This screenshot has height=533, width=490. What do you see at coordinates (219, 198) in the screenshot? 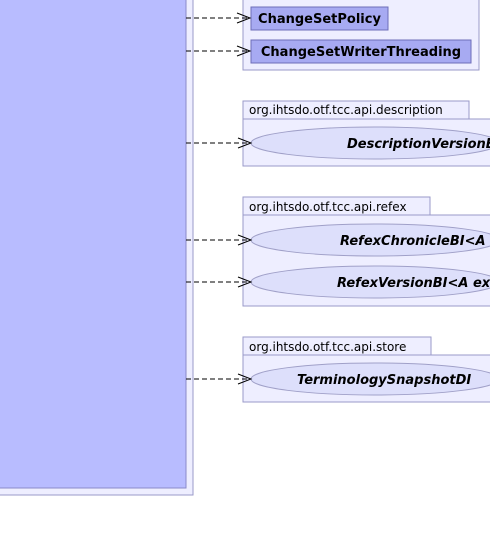
I see `dependency-arrows` at bounding box center [219, 198].